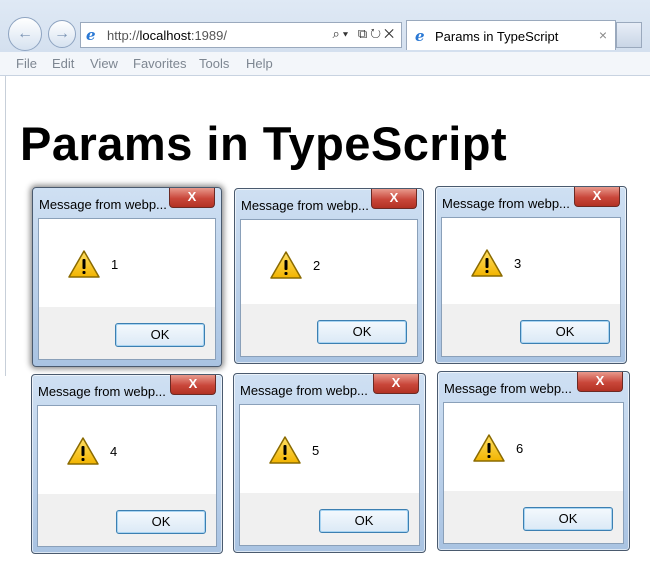 The width and height of the screenshot is (650, 563). Describe the element at coordinates (259, 63) in the screenshot. I see `menu-help: Help` at that location.